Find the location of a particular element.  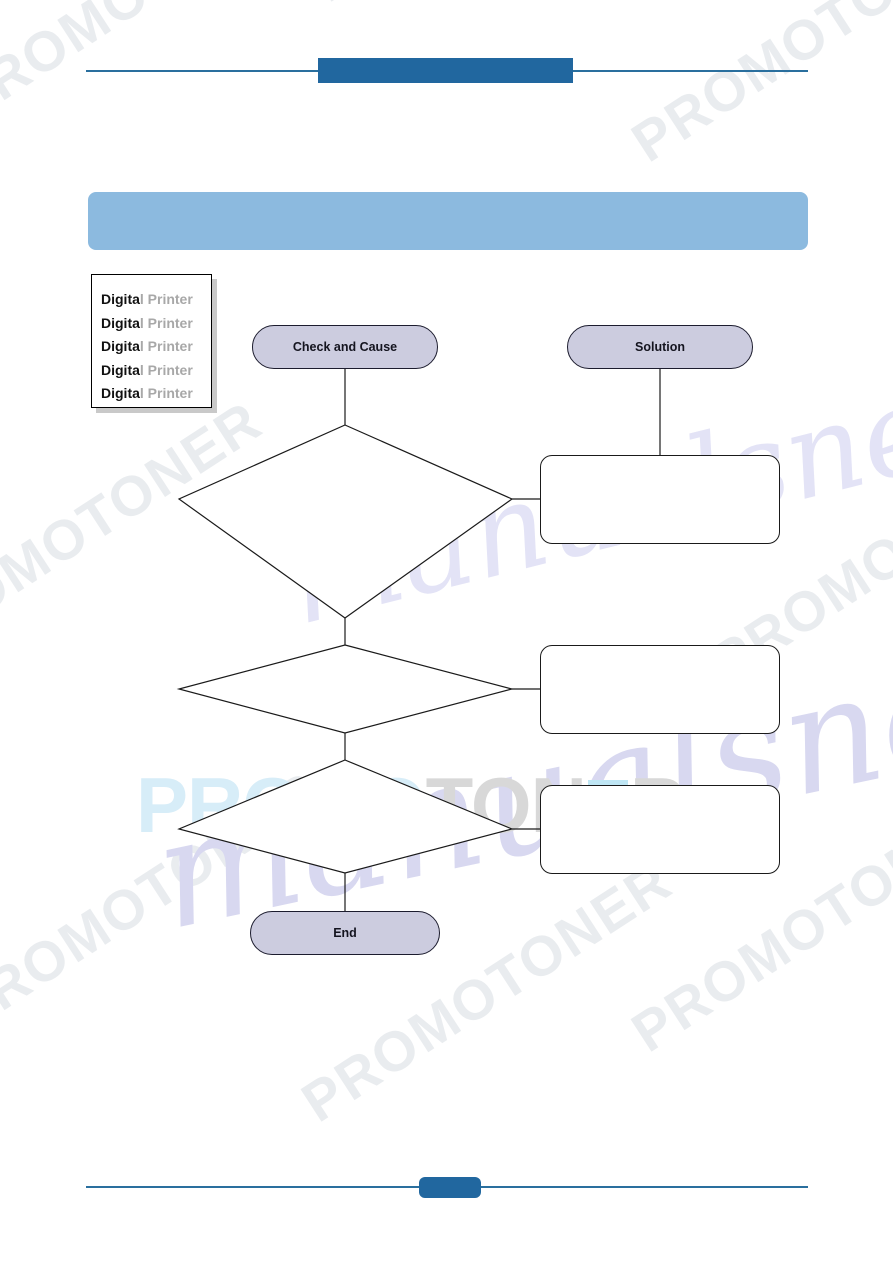

page-header is located at coordinates (446, 60).